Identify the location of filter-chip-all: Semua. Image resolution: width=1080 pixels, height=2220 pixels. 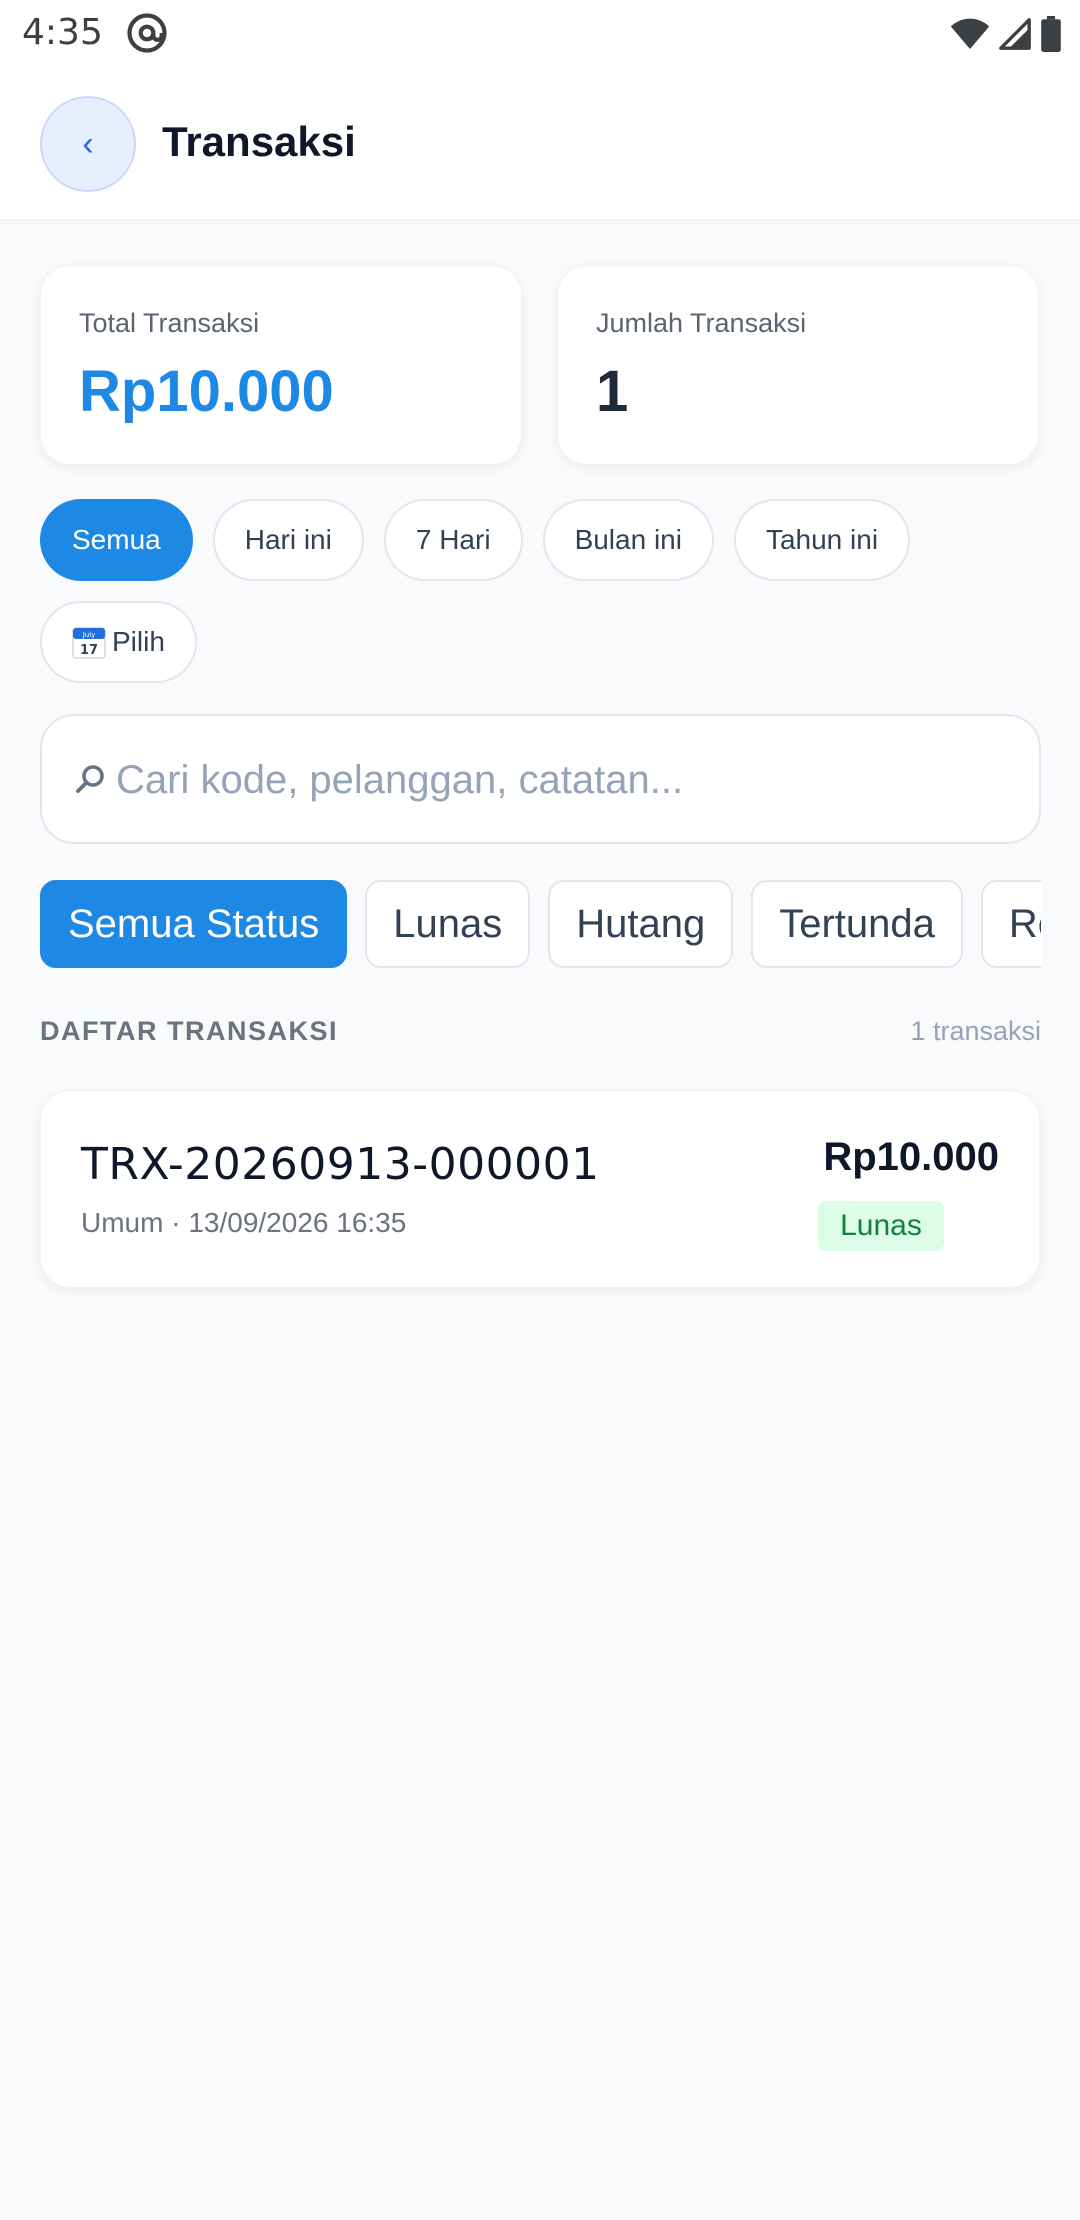
(116, 540).